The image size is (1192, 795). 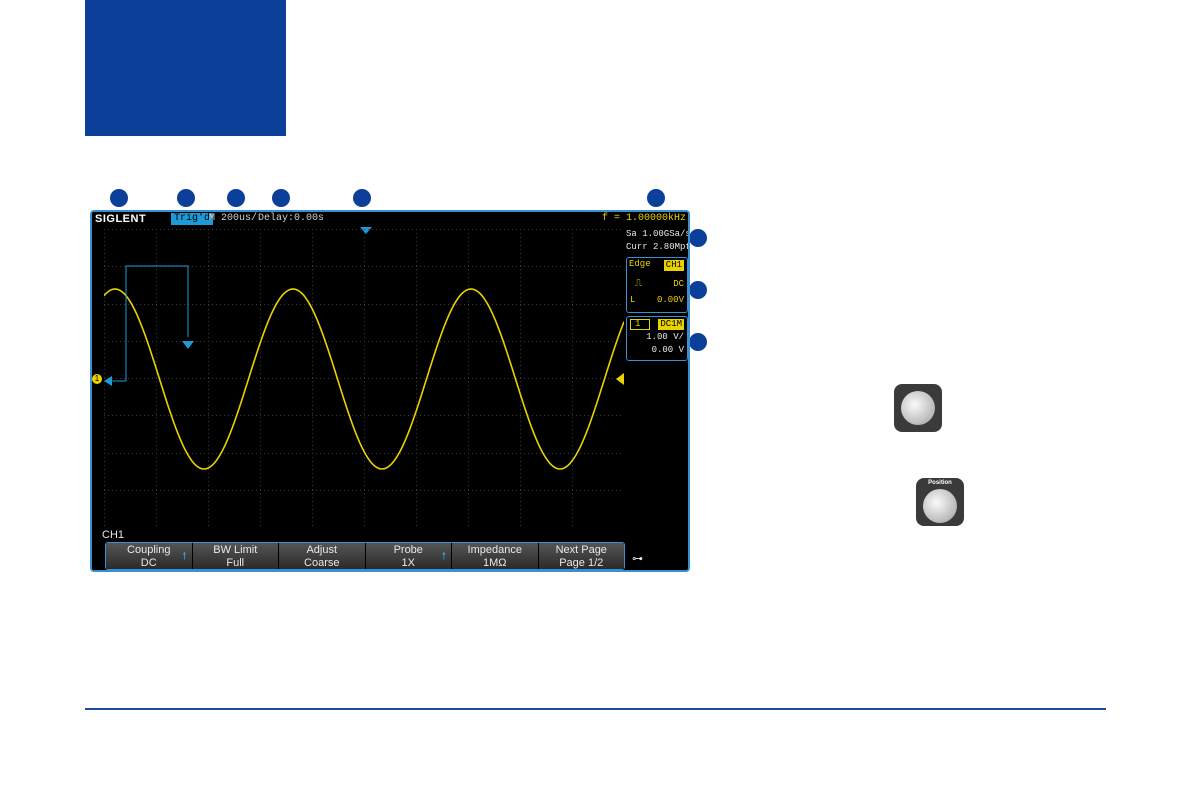 What do you see at coordinates (121, 219) in the screenshot?
I see `brand-logo: SIGLENT` at bounding box center [121, 219].